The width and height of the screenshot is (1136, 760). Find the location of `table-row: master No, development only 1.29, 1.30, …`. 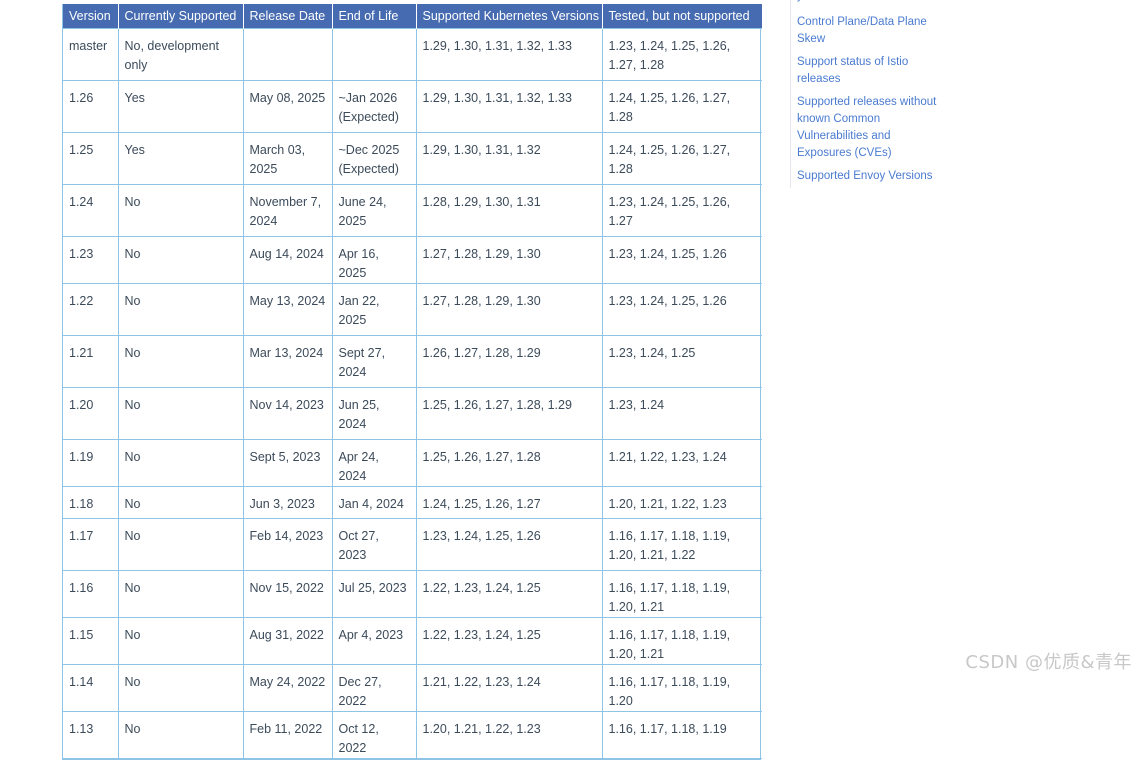

table-row: master No, development only 1.29, 1.30, … is located at coordinates (412, 54).